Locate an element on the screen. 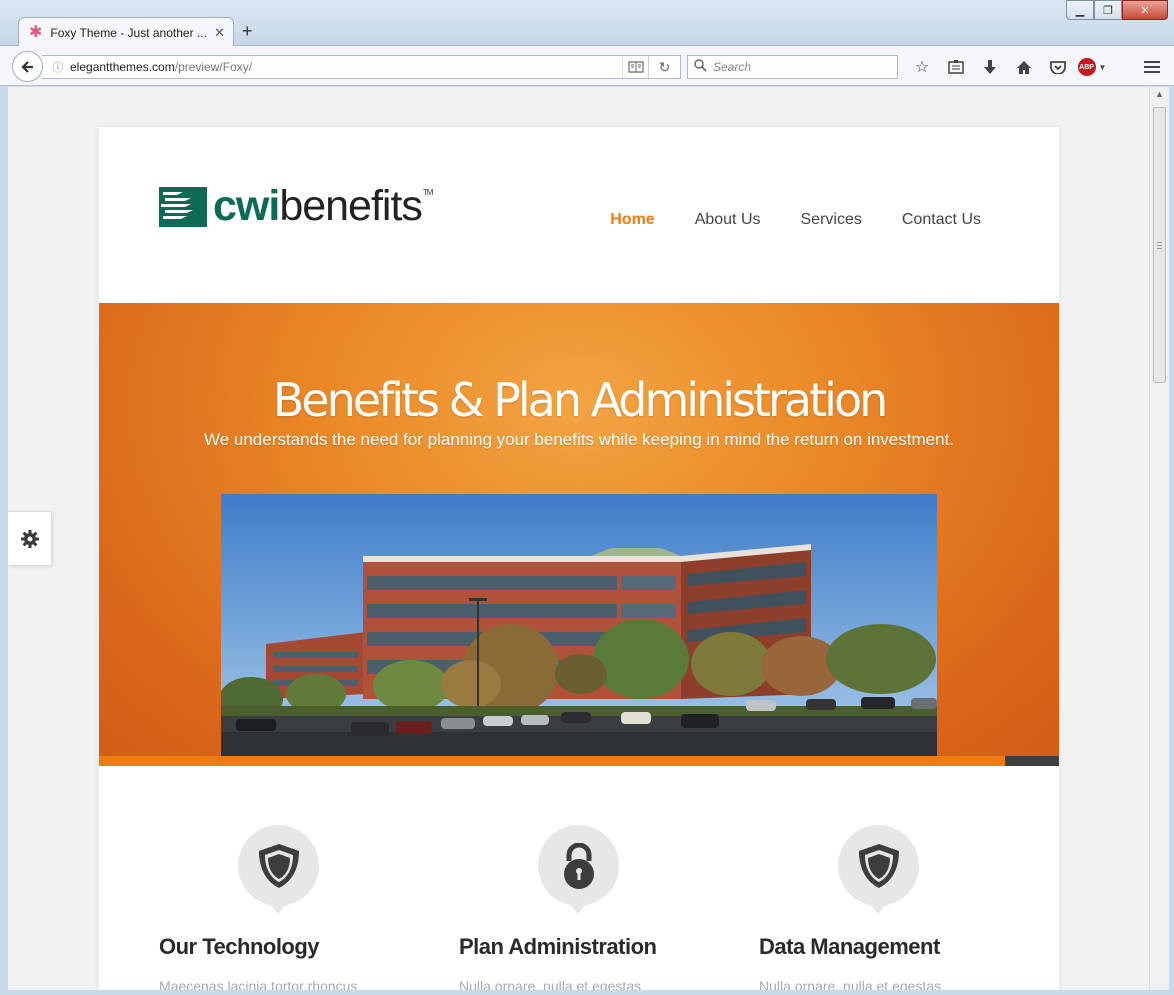  close-window-button: ✕ is located at coordinates (1145, 10).